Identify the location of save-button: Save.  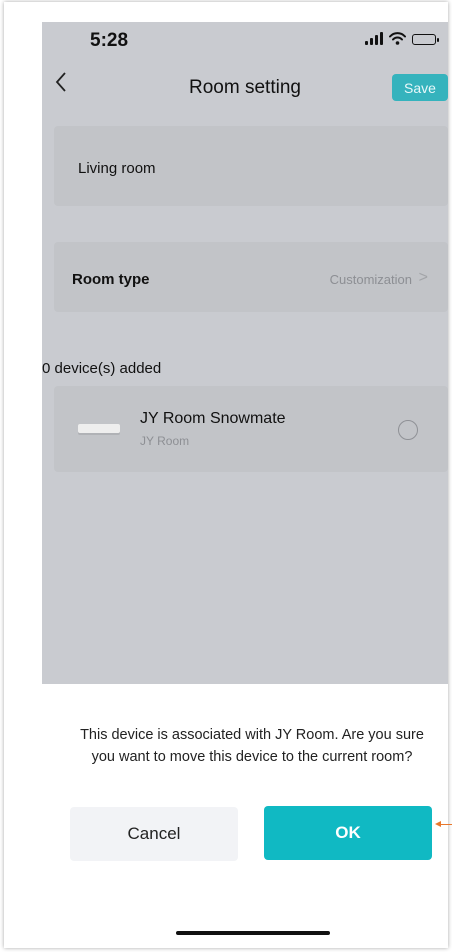
(420, 87).